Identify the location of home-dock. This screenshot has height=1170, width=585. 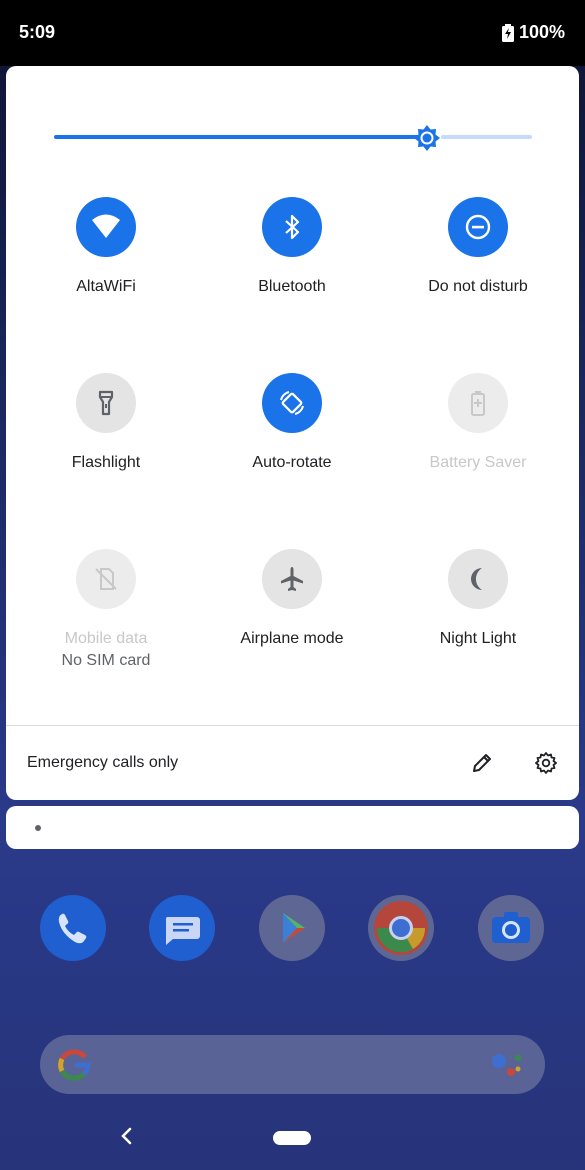
(292, 930).